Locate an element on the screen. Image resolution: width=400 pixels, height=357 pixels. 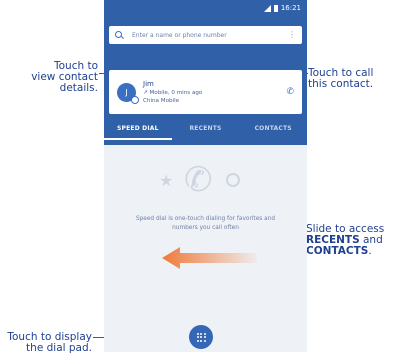
contact-info: Jim ↗ Mobile, 0 mins ago China Mobile is located at coordinates (214, 92).